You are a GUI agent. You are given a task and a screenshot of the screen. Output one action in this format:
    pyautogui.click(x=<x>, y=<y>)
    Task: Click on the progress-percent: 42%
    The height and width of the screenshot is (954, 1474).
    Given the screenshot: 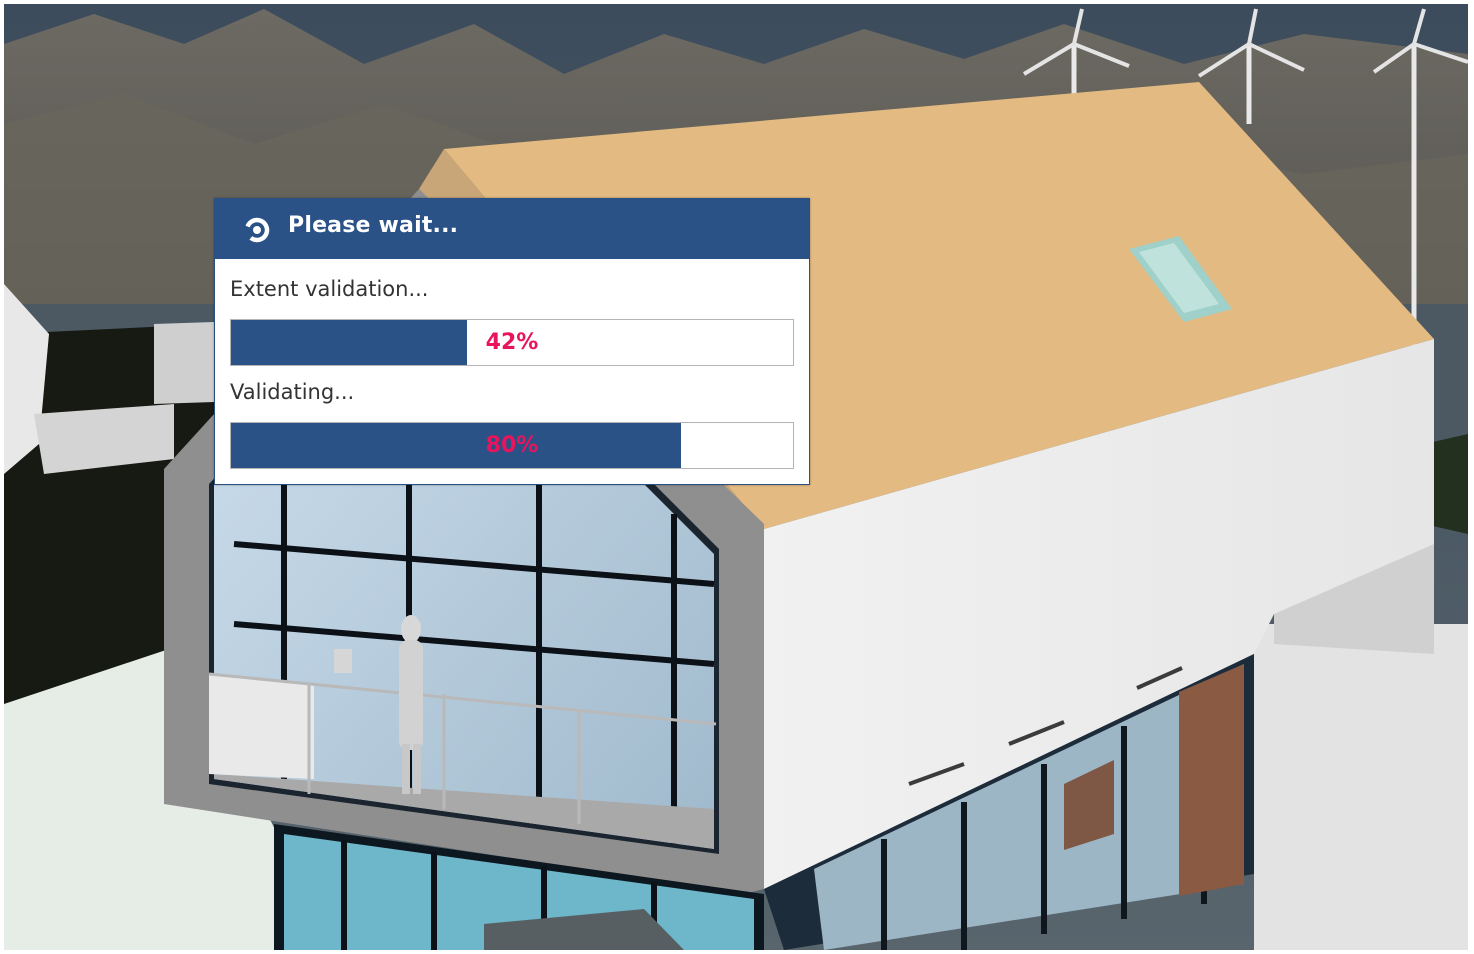 What is the action you would take?
    pyautogui.click(x=512, y=342)
    